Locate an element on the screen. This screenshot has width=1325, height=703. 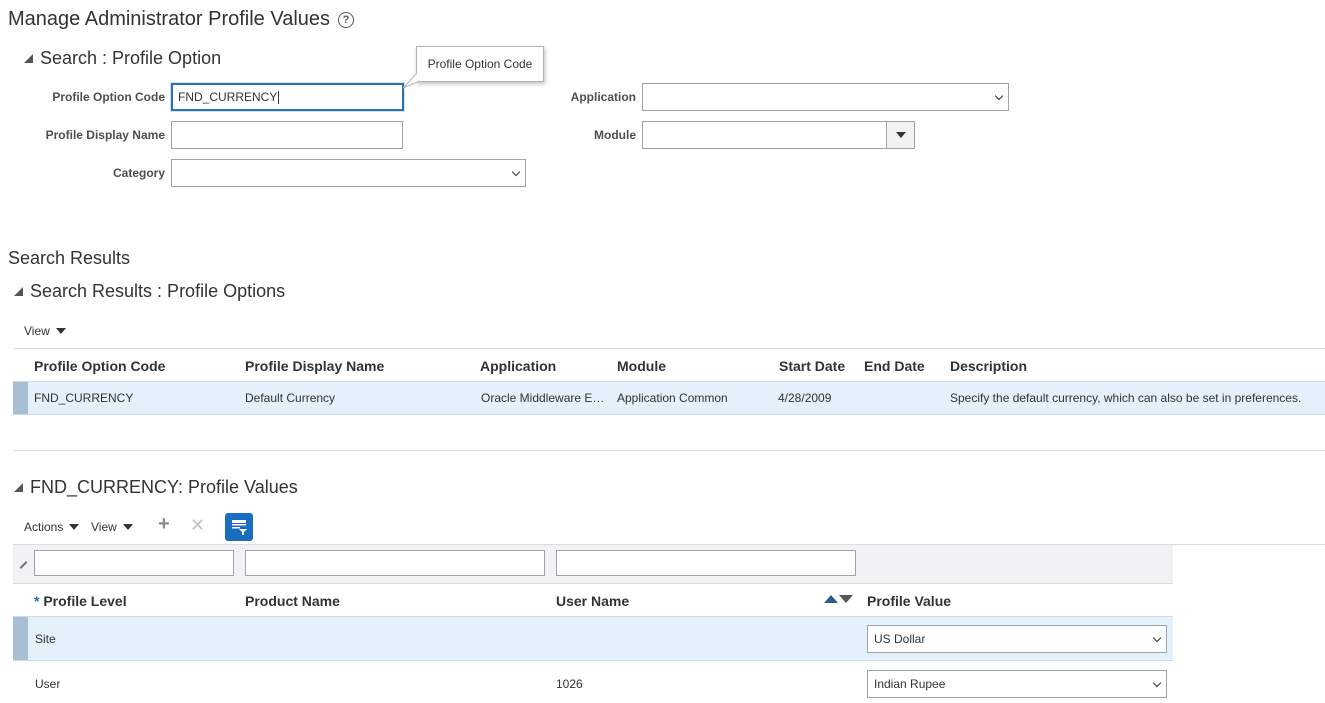
query-by-example-button is located at coordinates (239, 527).